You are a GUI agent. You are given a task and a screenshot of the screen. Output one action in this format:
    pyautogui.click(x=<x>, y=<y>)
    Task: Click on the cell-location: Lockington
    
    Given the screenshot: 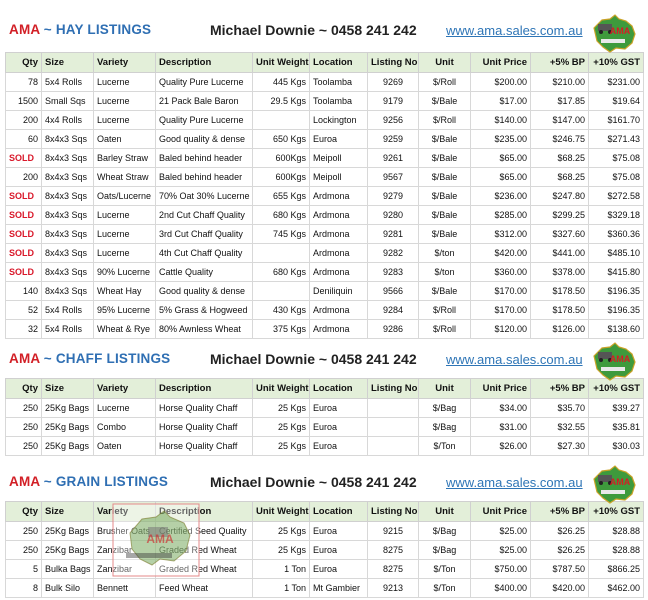 What is the action you would take?
    pyautogui.click(x=338, y=120)
    